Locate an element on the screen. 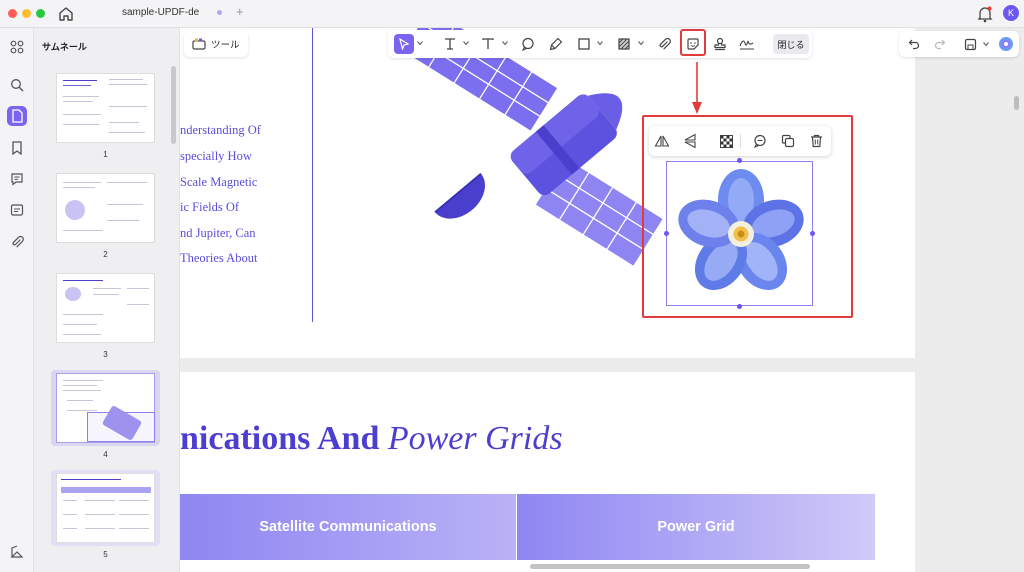  signature-icon is located at coordinates (747, 44).